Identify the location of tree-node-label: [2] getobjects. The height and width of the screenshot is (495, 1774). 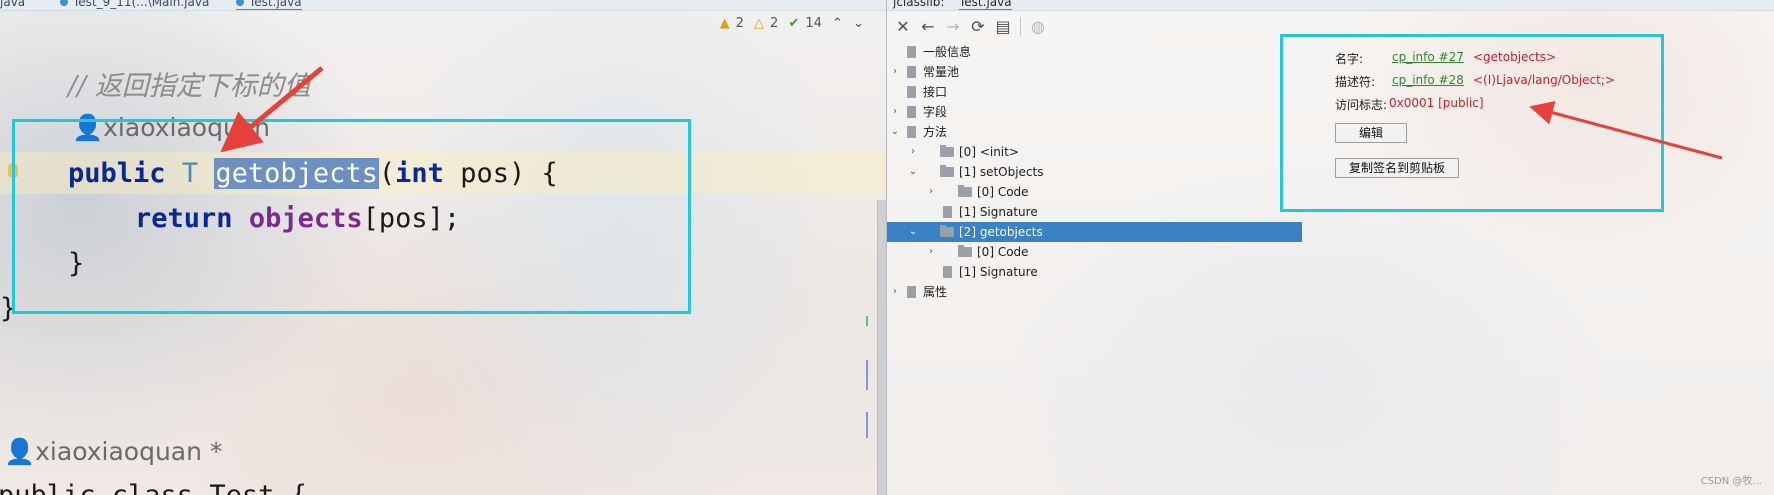
(1001, 232).